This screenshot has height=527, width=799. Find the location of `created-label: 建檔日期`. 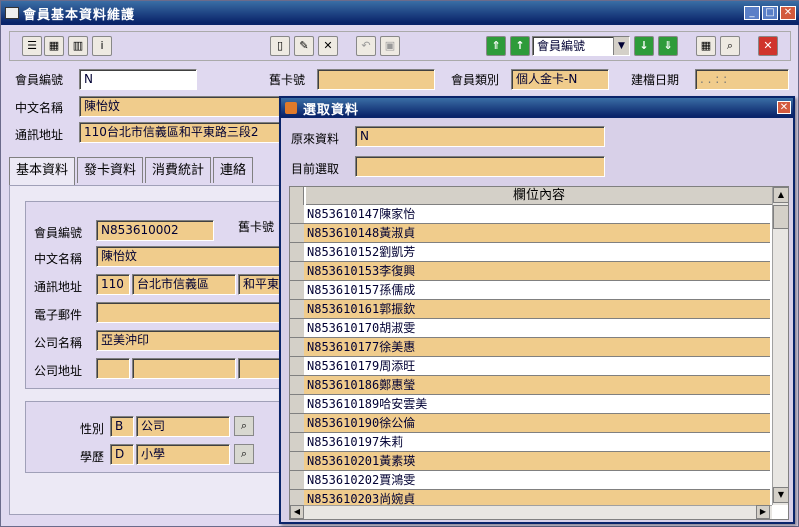

created-label: 建檔日期 is located at coordinates (655, 80).